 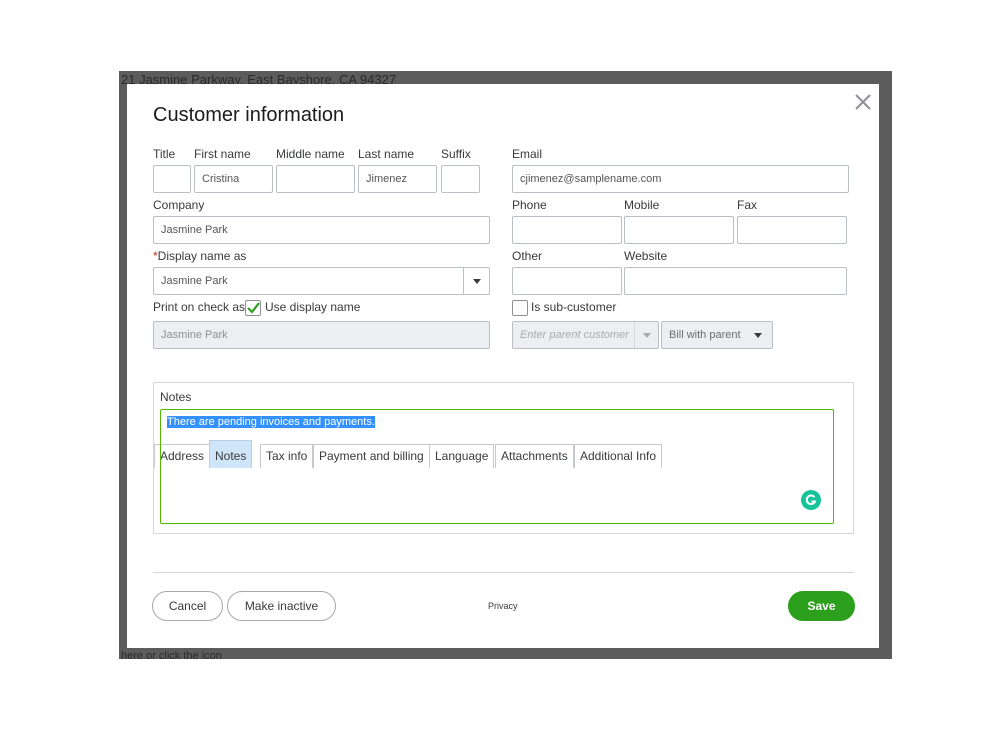 What do you see at coordinates (321, 230) in the screenshot?
I see `company-input: Jasmine Park` at bounding box center [321, 230].